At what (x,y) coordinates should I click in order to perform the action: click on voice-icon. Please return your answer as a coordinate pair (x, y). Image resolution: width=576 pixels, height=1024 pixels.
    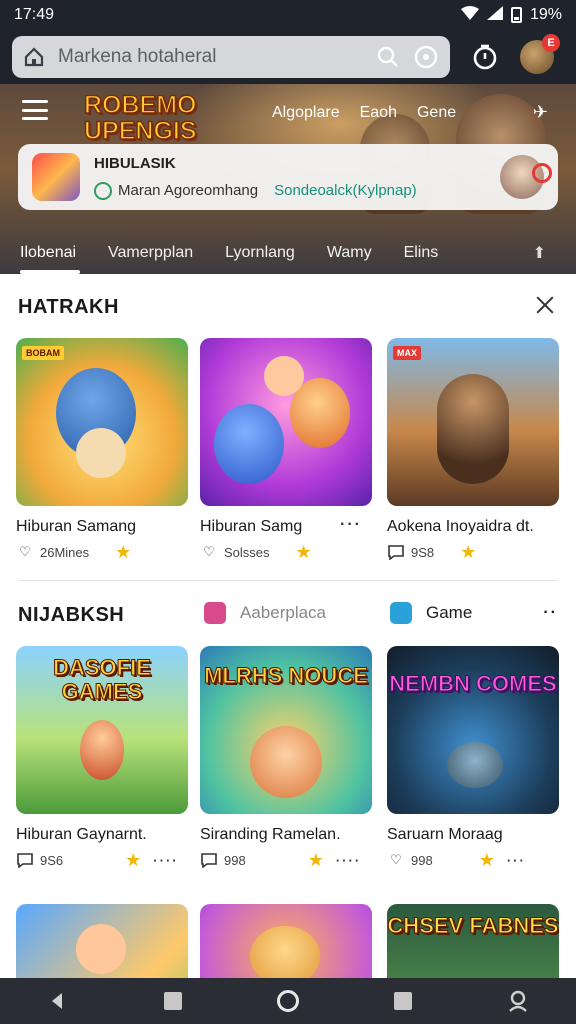
    Looking at the image, I should click on (426, 57).